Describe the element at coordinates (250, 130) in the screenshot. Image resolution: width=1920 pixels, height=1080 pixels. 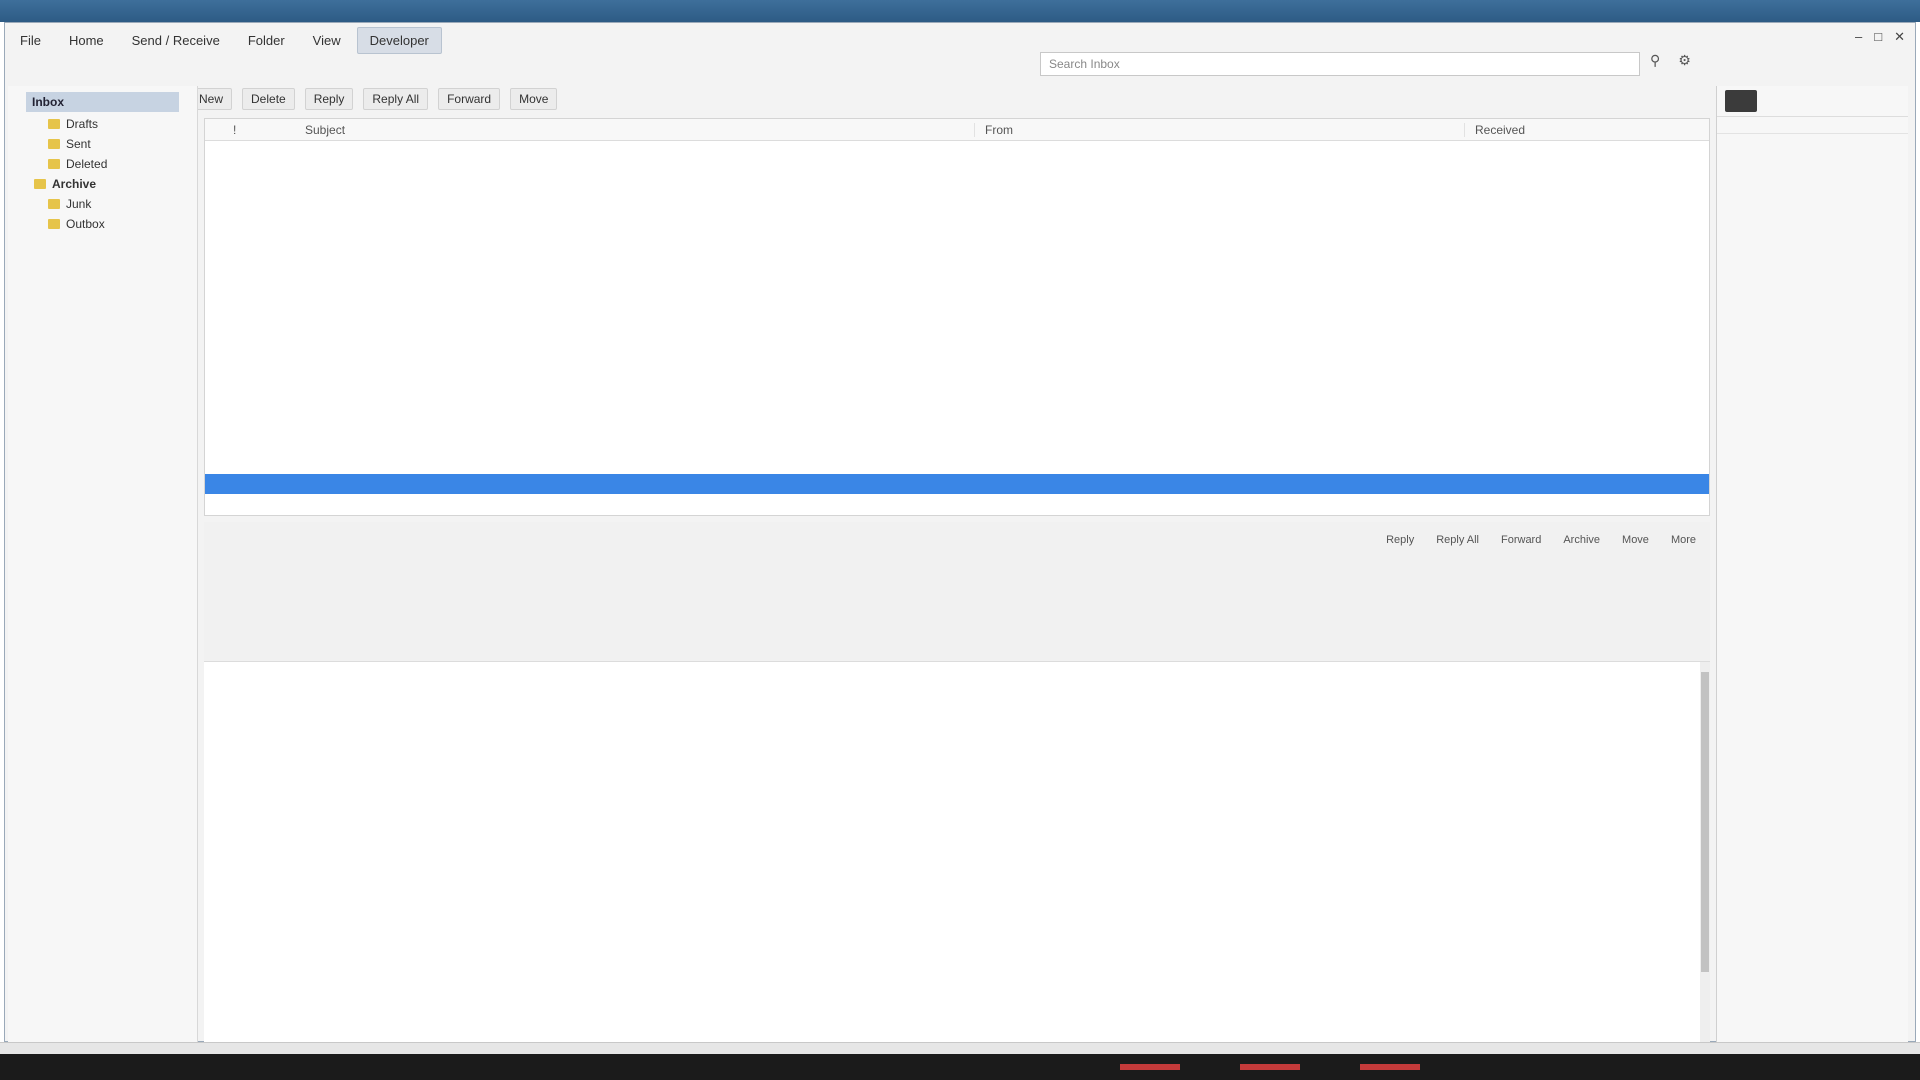
I see `column-flag: !` at that location.